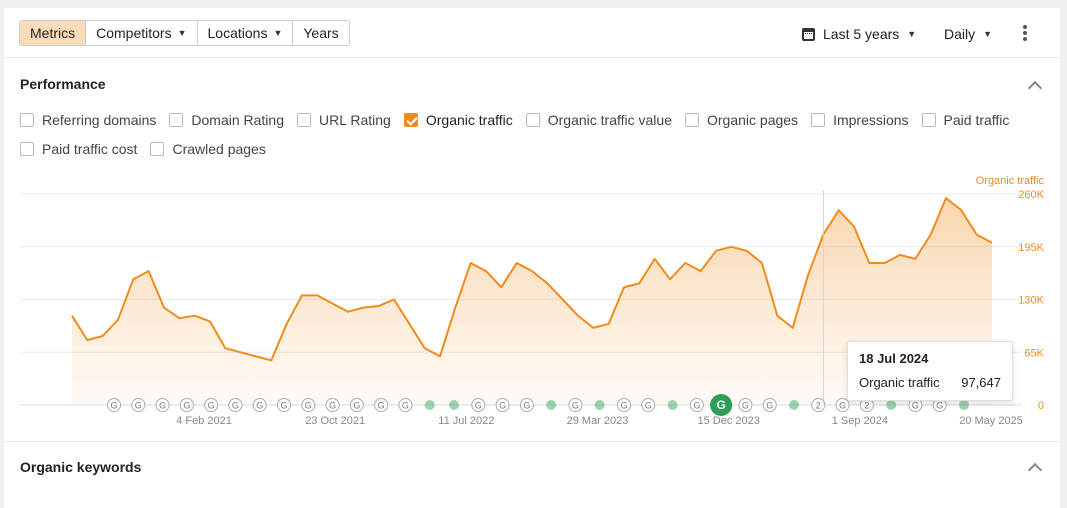 The height and width of the screenshot is (508, 1067). What do you see at coordinates (861, 34) in the screenshot?
I see `date-range-label: Last 5 years` at bounding box center [861, 34].